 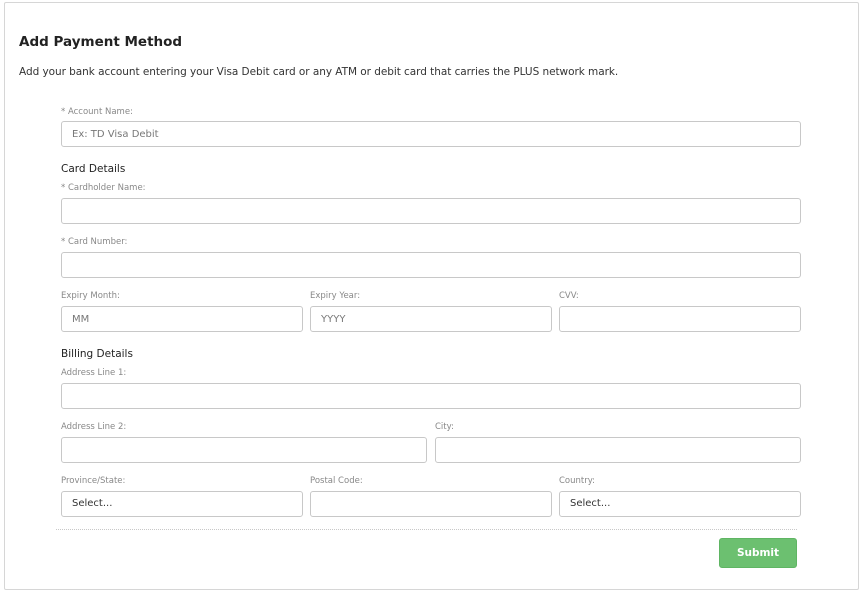 What do you see at coordinates (431, 504) in the screenshot?
I see `postal-code-input` at bounding box center [431, 504].